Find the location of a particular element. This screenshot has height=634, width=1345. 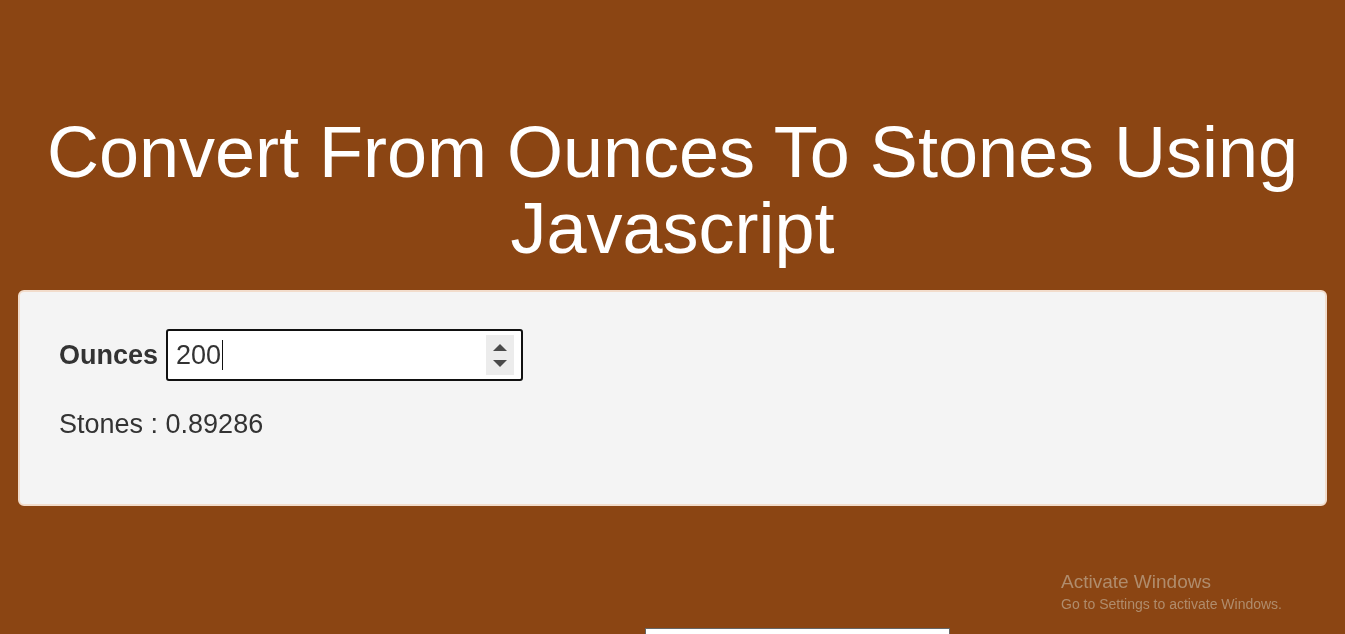

text-cursor-icon is located at coordinates (223, 355).